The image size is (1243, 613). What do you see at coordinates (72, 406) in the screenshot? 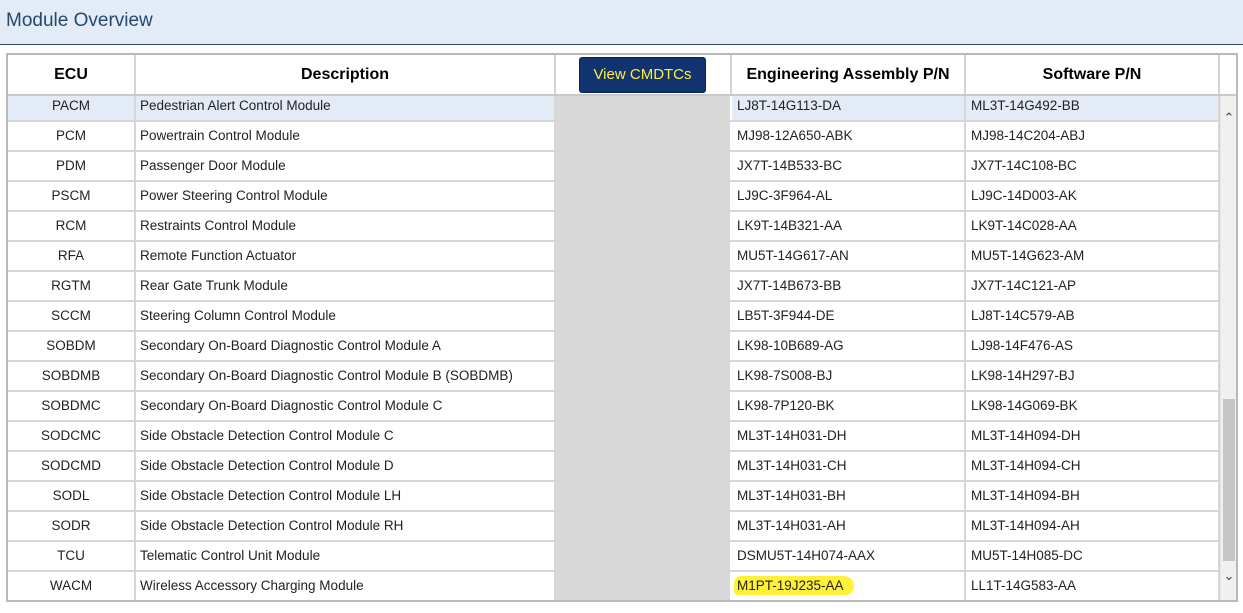
I see `cell-ecu: SOBDMC` at bounding box center [72, 406].